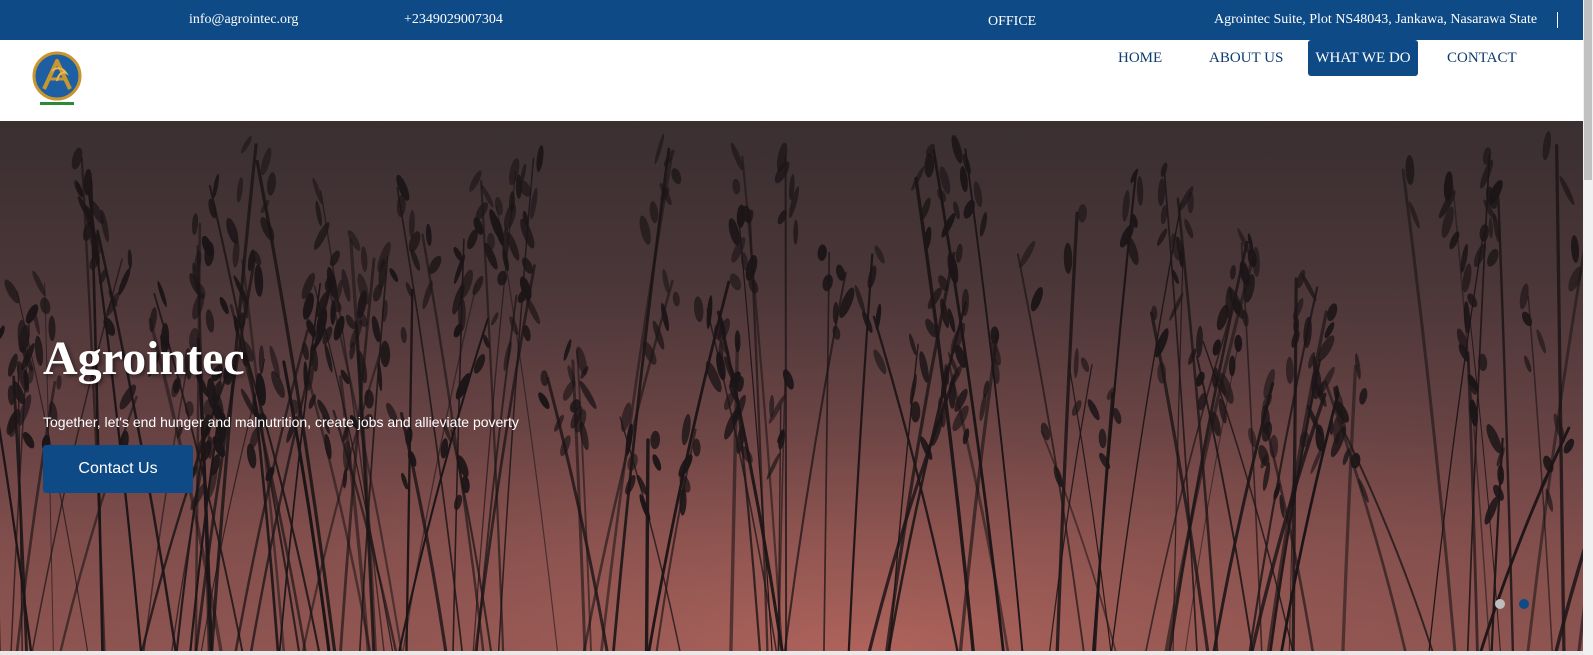  Describe the element at coordinates (144, 358) in the screenshot. I see `hero-title: Agrointec` at that location.